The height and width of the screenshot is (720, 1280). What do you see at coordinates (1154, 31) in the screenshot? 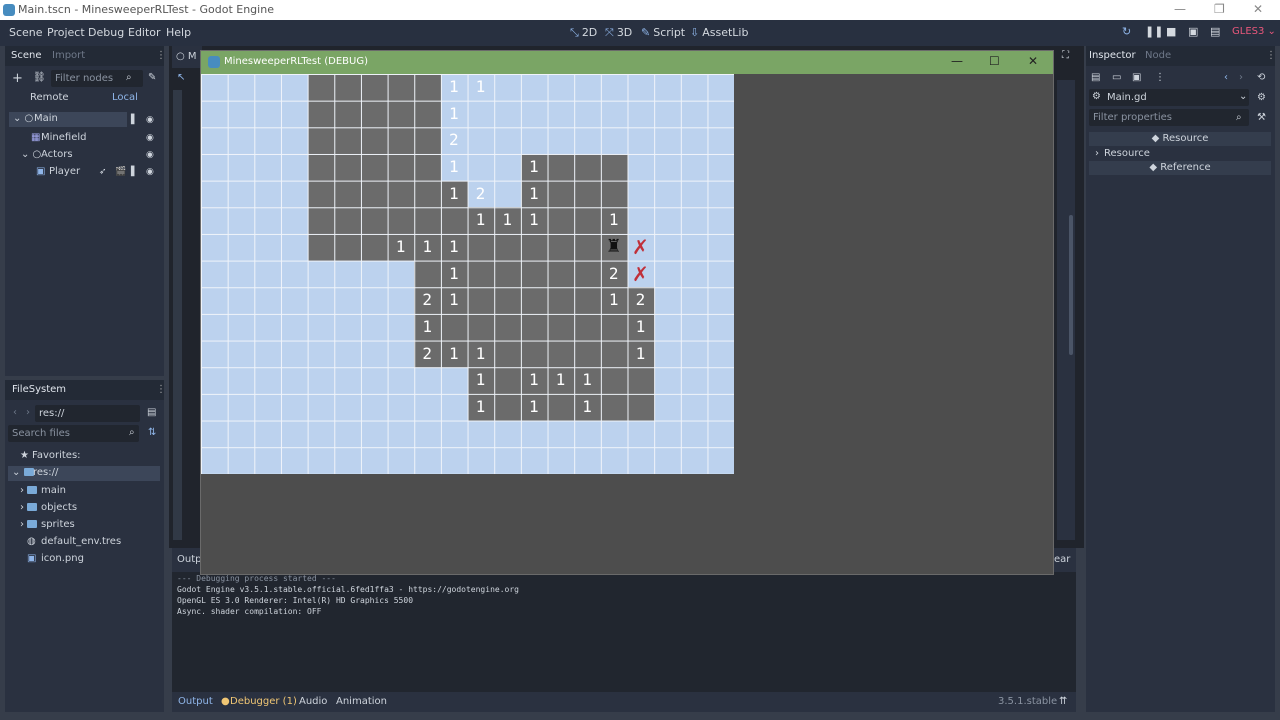
I see `pause-icon: ❚❚` at bounding box center [1154, 31].